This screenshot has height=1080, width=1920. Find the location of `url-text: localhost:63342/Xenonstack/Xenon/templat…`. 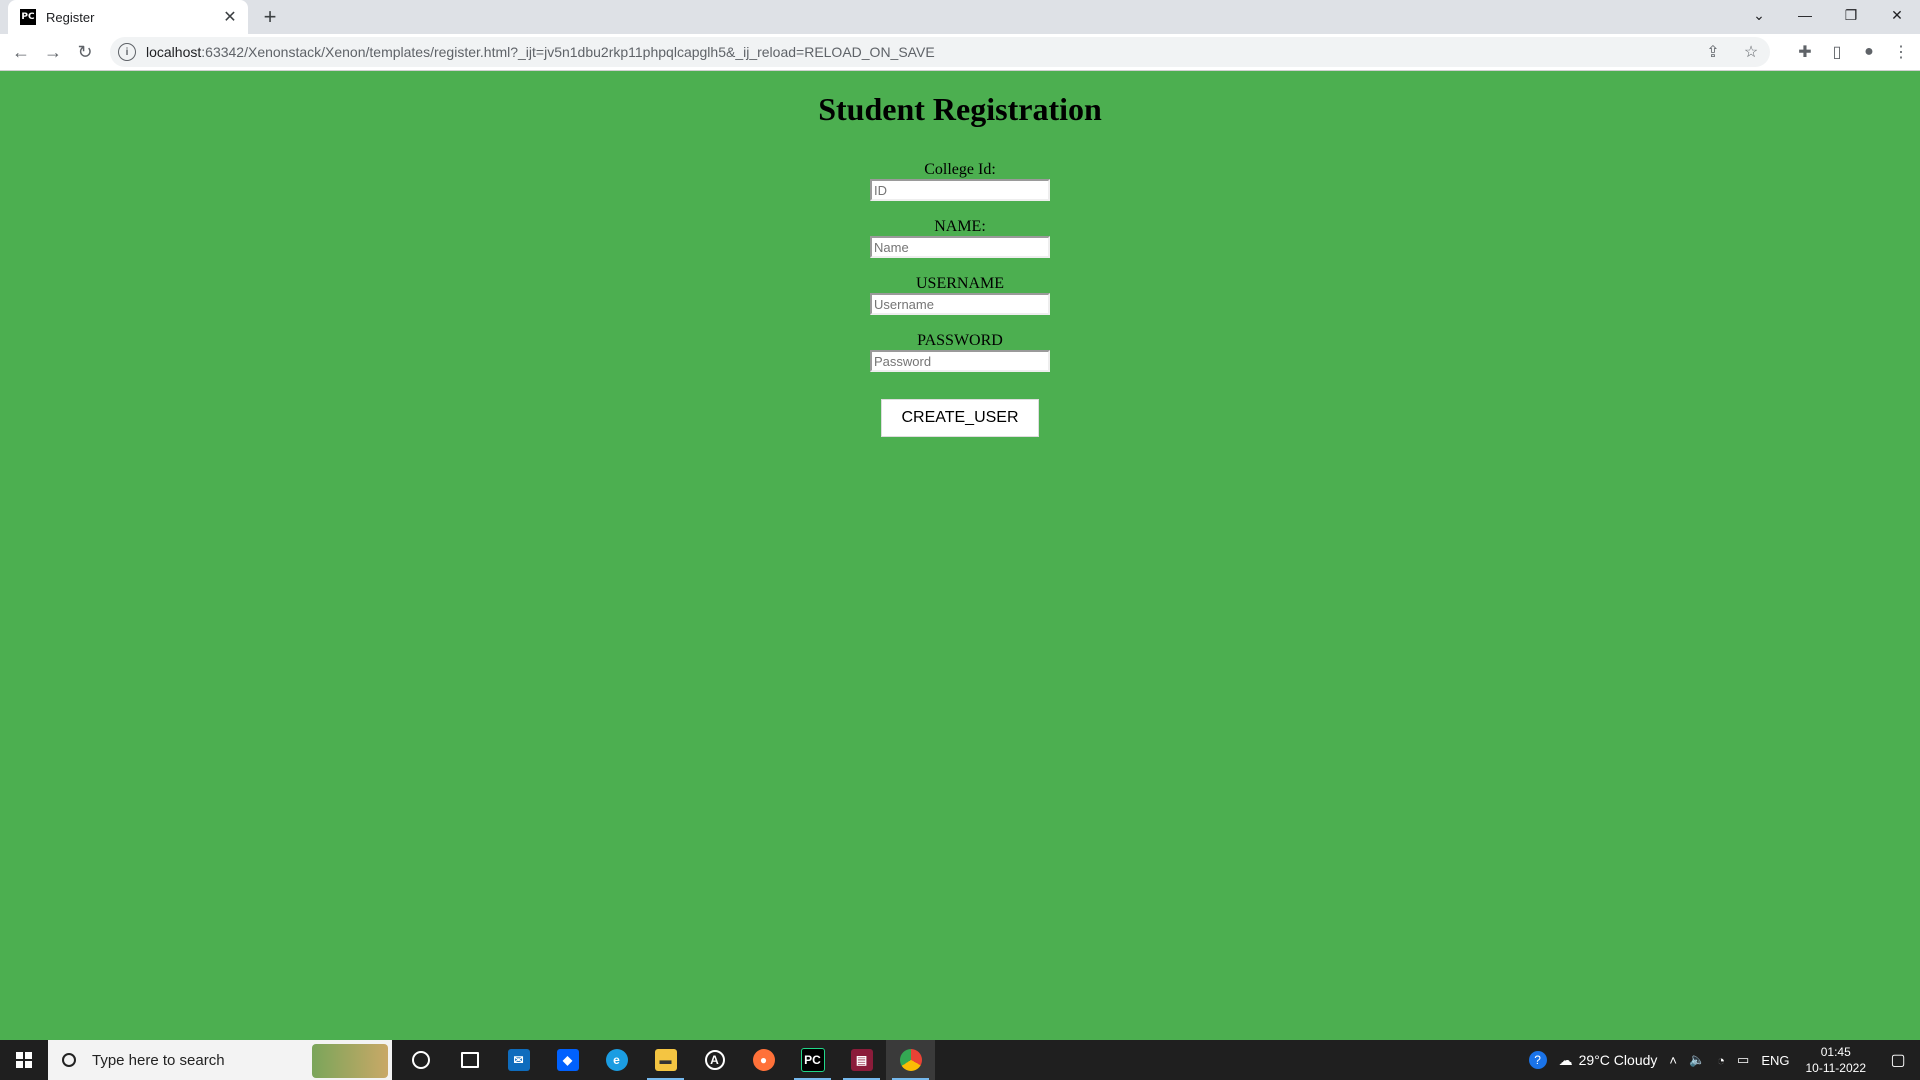

url-text: localhost:63342/Xenonstack/Xenon/templat… is located at coordinates (540, 52).